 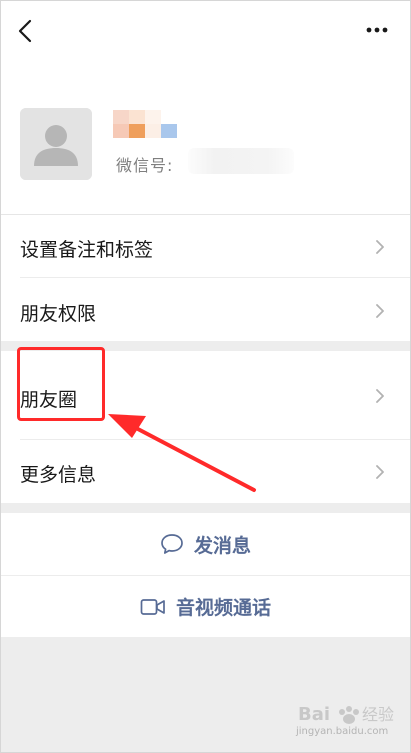 What do you see at coordinates (145, 124) in the screenshot?
I see `nickname-mosaic` at bounding box center [145, 124].